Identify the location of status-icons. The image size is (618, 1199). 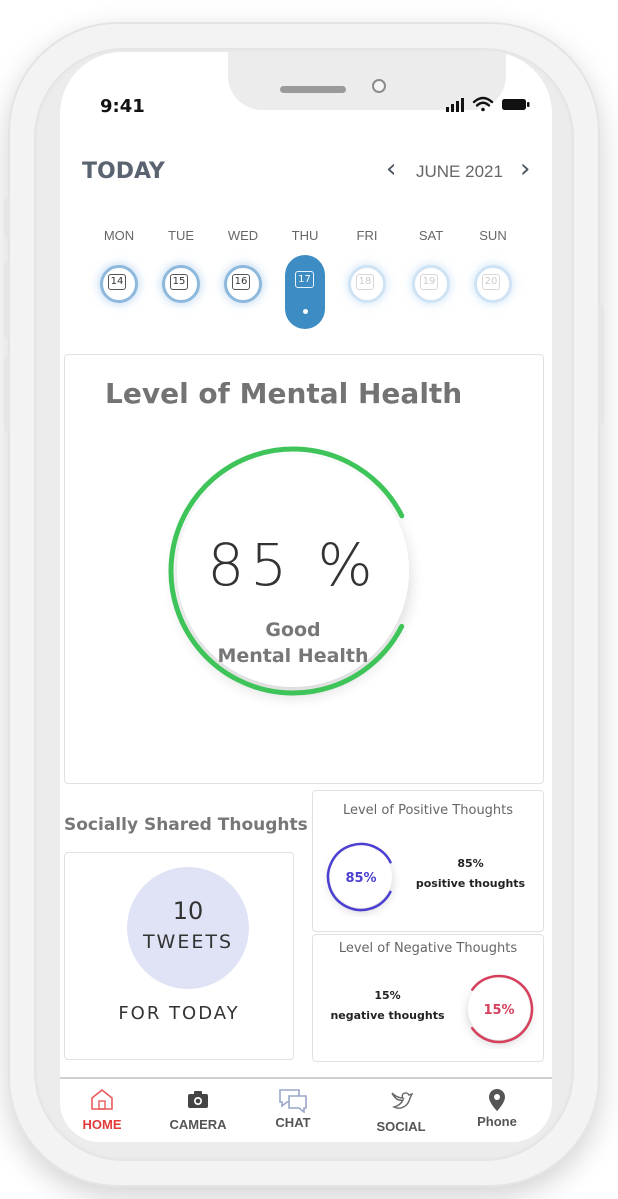
(488, 104).